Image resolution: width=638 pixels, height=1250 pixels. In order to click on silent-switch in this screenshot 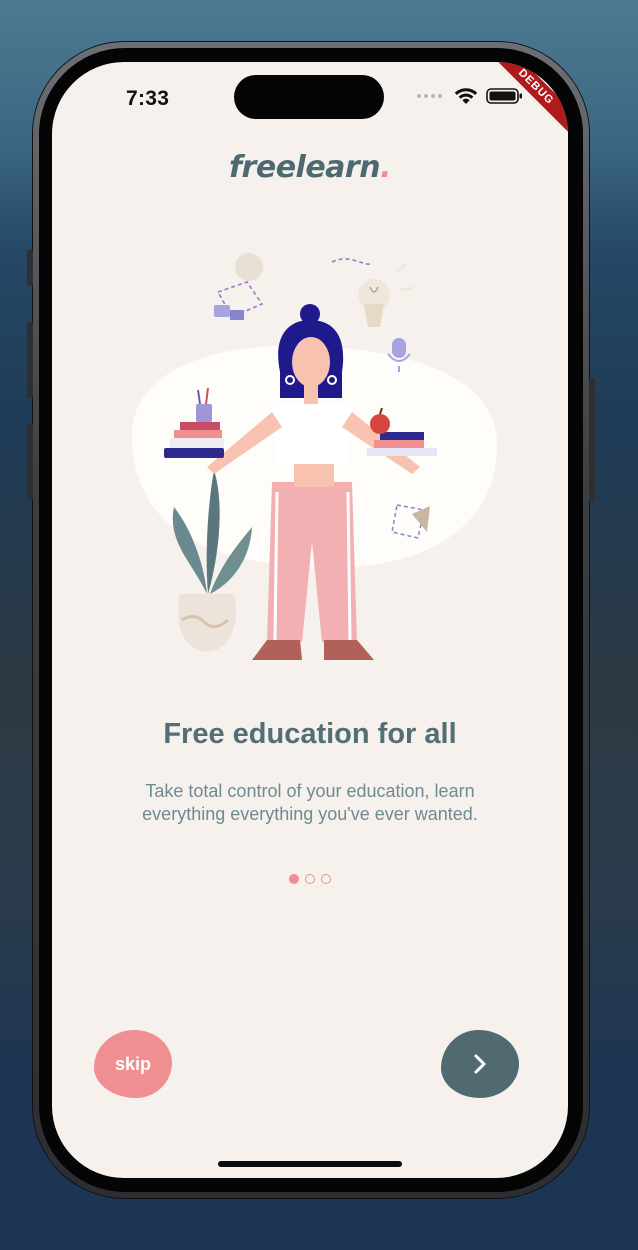, I will do `click(30, 268)`.